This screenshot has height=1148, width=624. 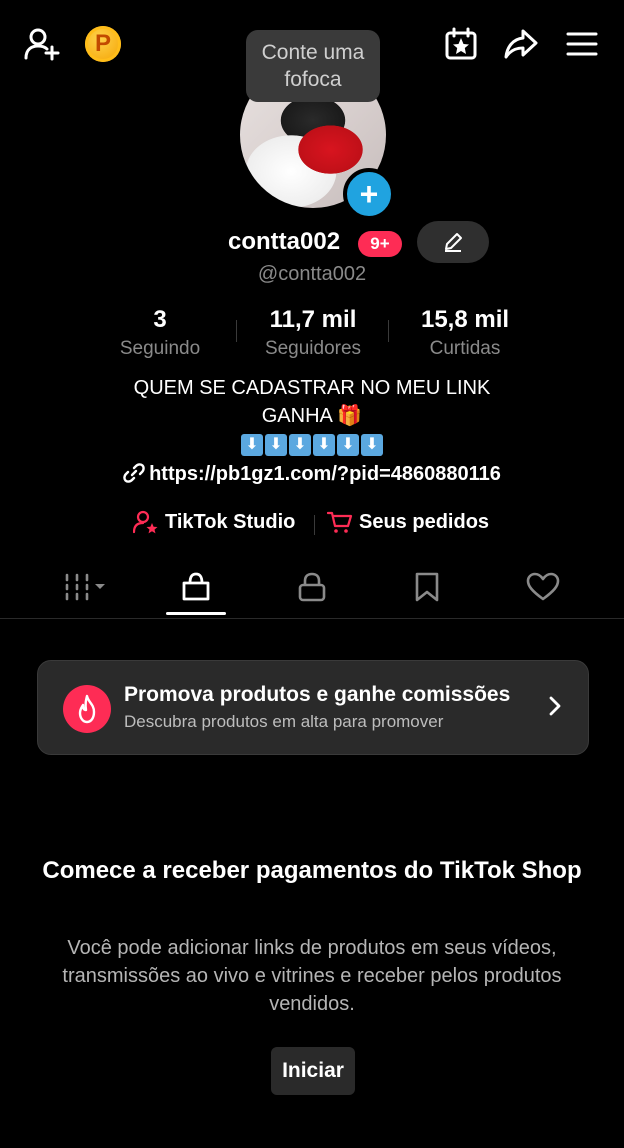 I want to click on tab-private, so click(x=312, y=587).